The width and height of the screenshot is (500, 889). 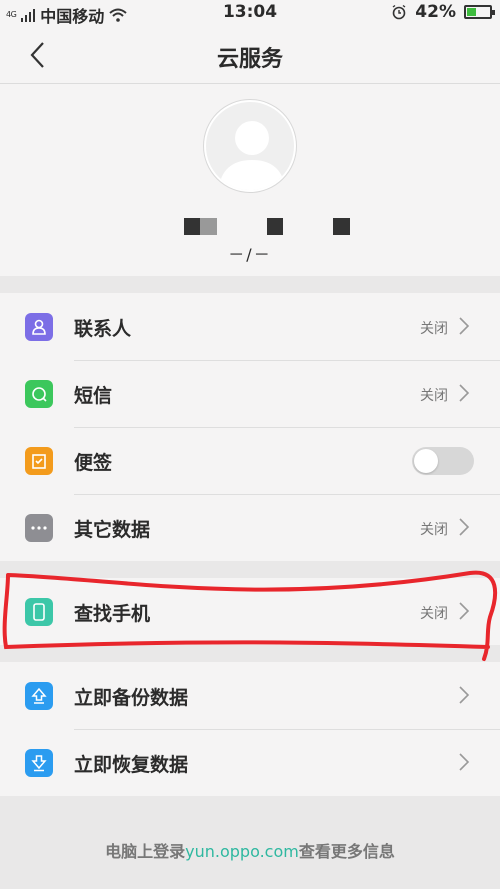 I want to click on status-bar-right: 42%, so click(x=443, y=12).